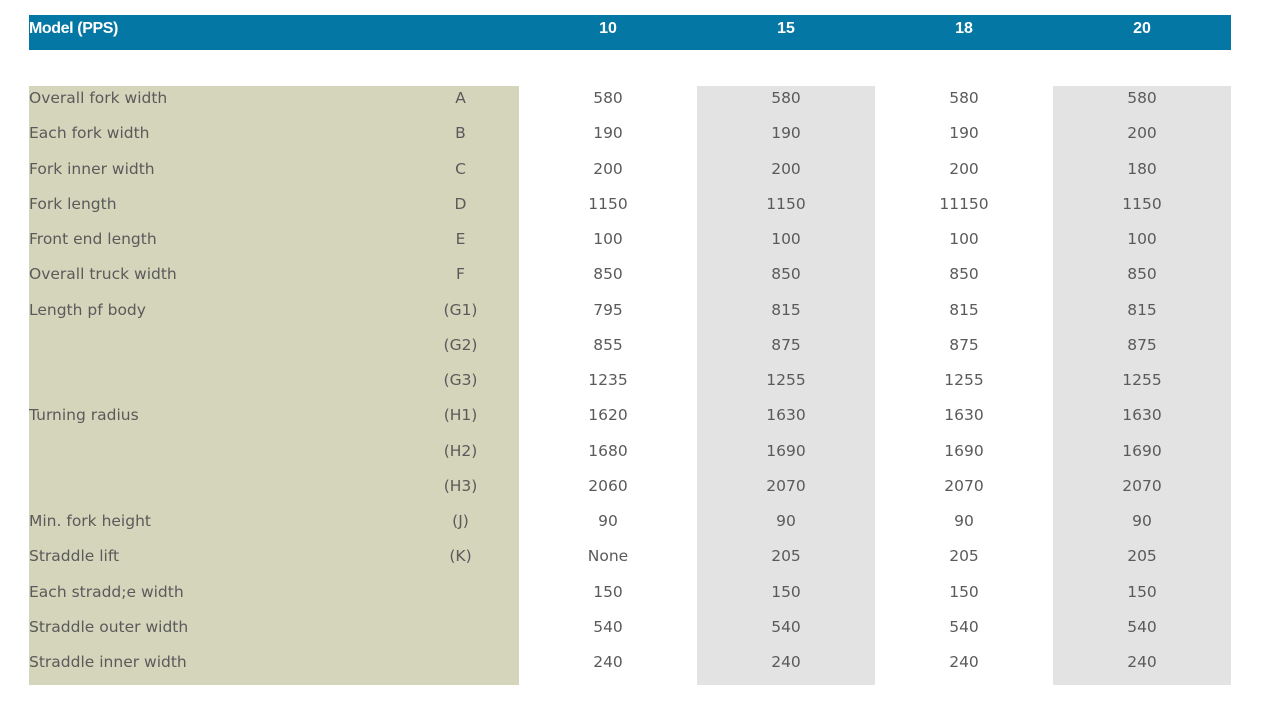  Describe the element at coordinates (632, 169) in the screenshot. I see `table-row: Fork inner width C 200 200 200 180` at that location.